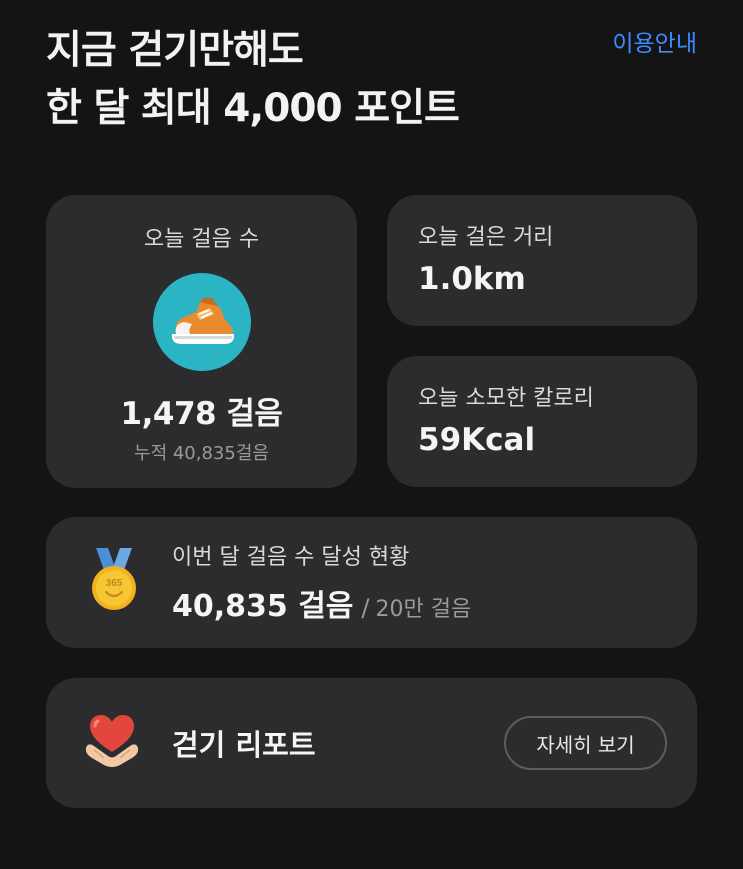 Image resolution: width=743 pixels, height=869 pixels. What do you see at coordinates (201, 453) in the screenshot?
I see `cumulative-steps: 누적 40,835걸음` at bounding box center [201, 453].